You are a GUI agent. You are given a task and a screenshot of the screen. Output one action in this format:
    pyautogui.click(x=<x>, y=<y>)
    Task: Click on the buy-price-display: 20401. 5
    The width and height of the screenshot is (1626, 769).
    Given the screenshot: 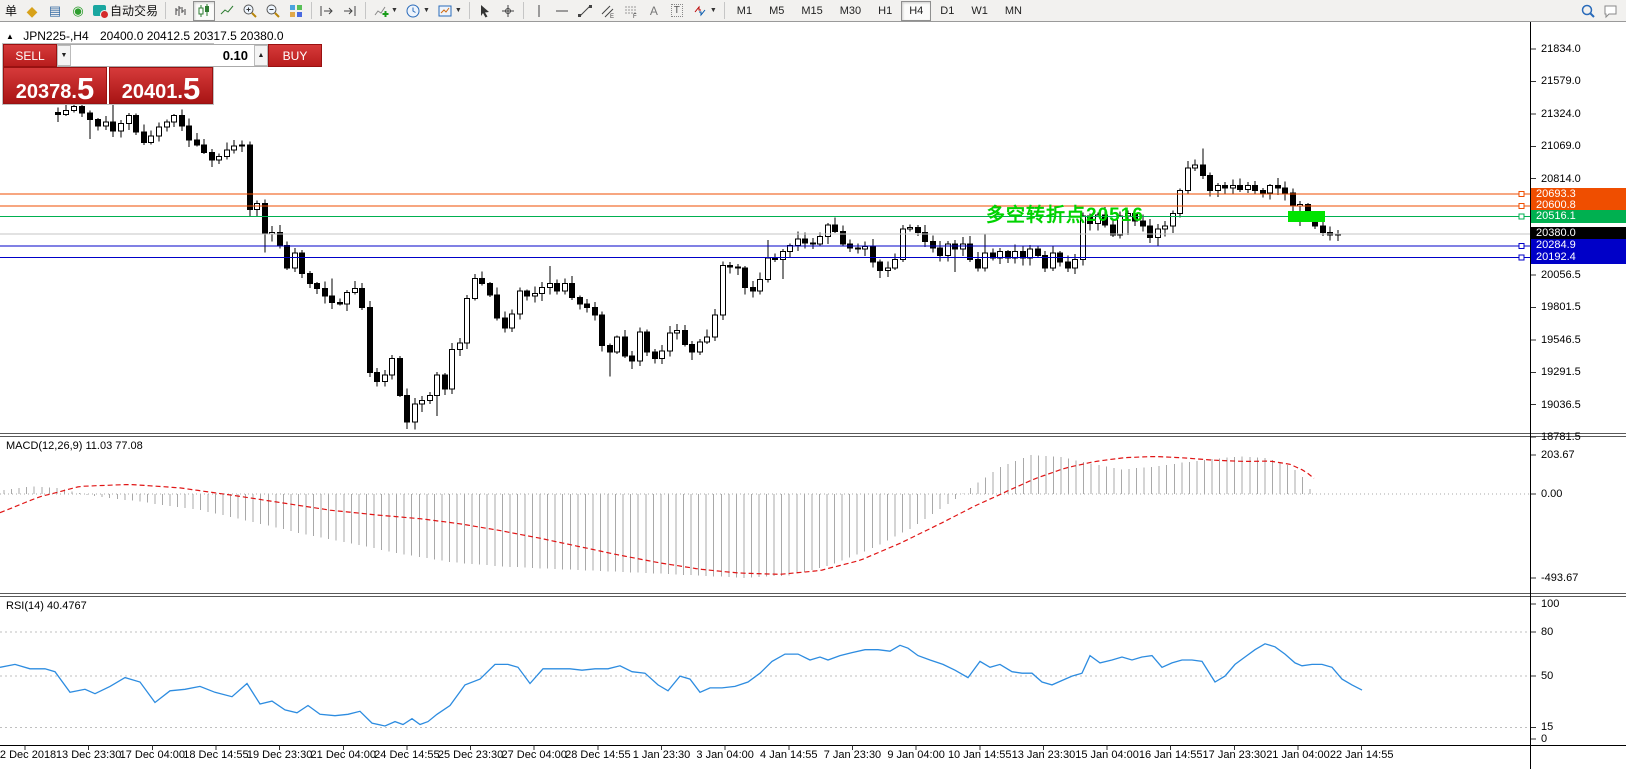 What is the action you would take?
    pyautogui.click(x=161, y=85)
    